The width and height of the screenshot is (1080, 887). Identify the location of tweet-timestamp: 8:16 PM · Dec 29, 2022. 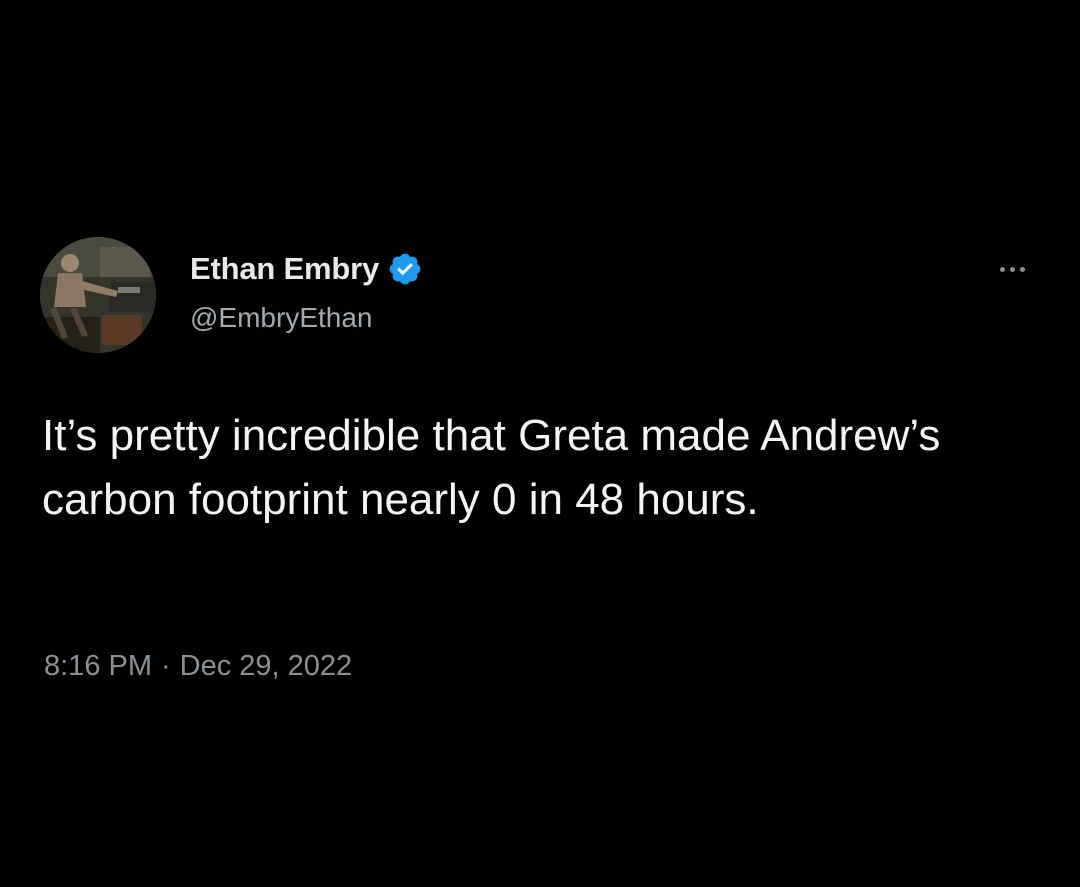
(198, 666).